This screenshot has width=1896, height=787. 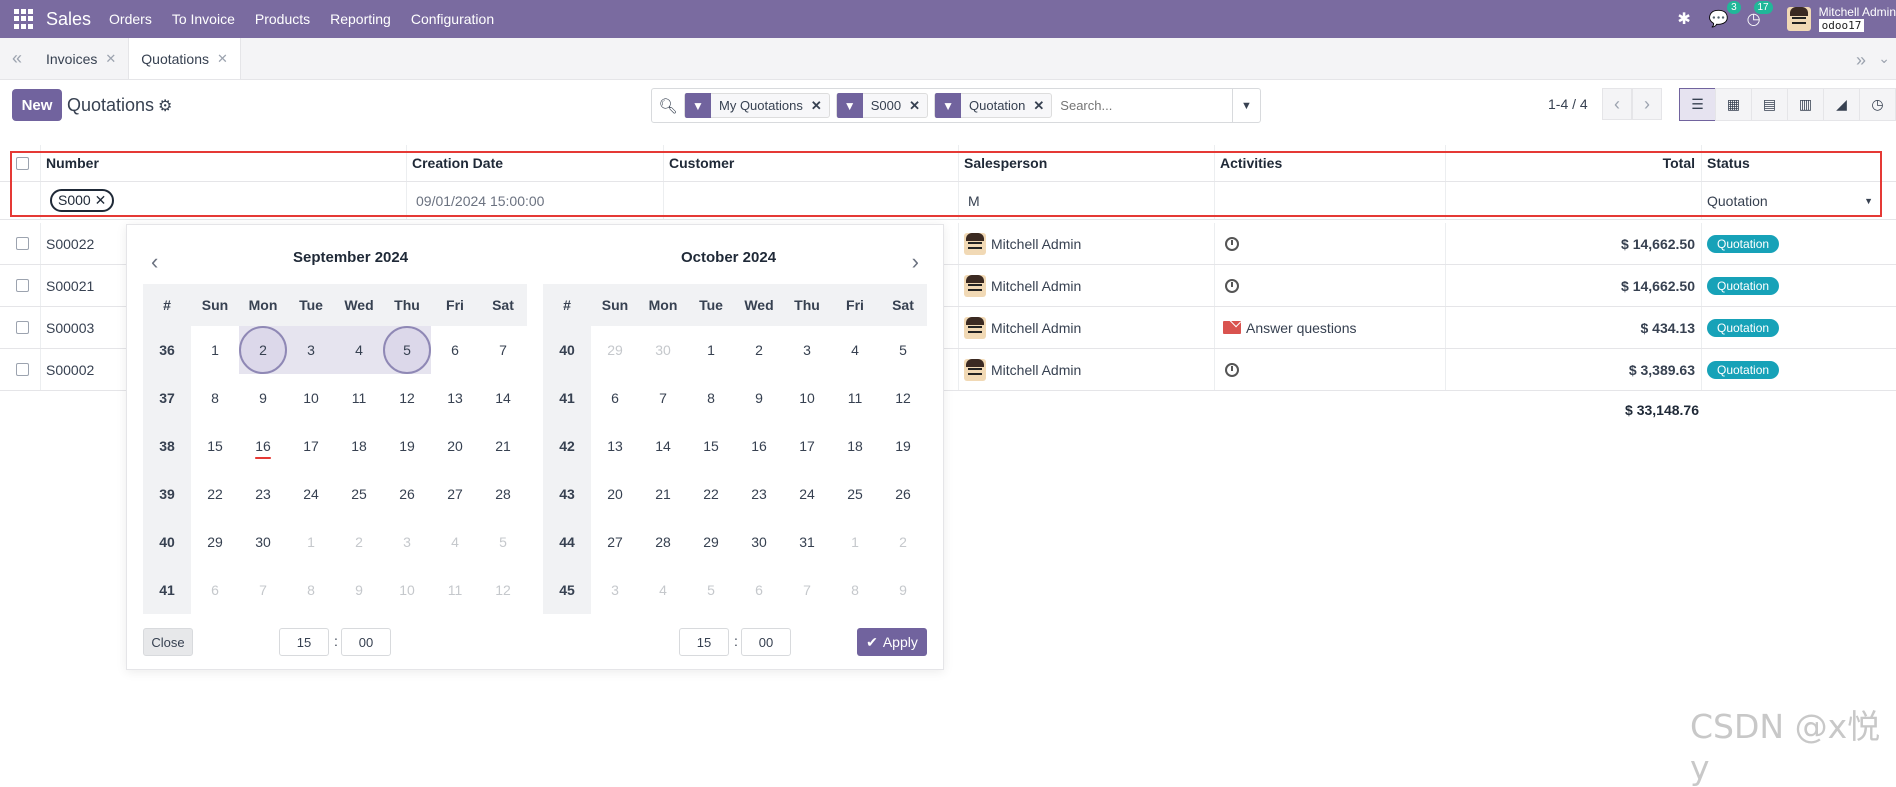 I want to click on remove-facet-icon: ✕, so click(x=820, y=106).